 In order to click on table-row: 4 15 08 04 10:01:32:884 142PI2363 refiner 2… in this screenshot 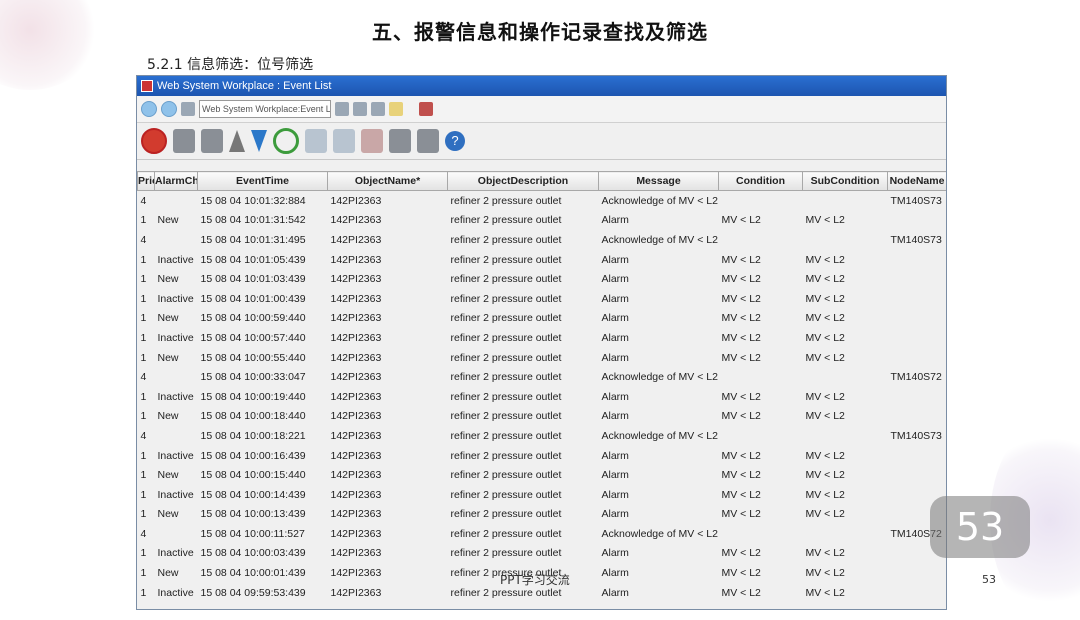, I will do `click(542, 201)`.